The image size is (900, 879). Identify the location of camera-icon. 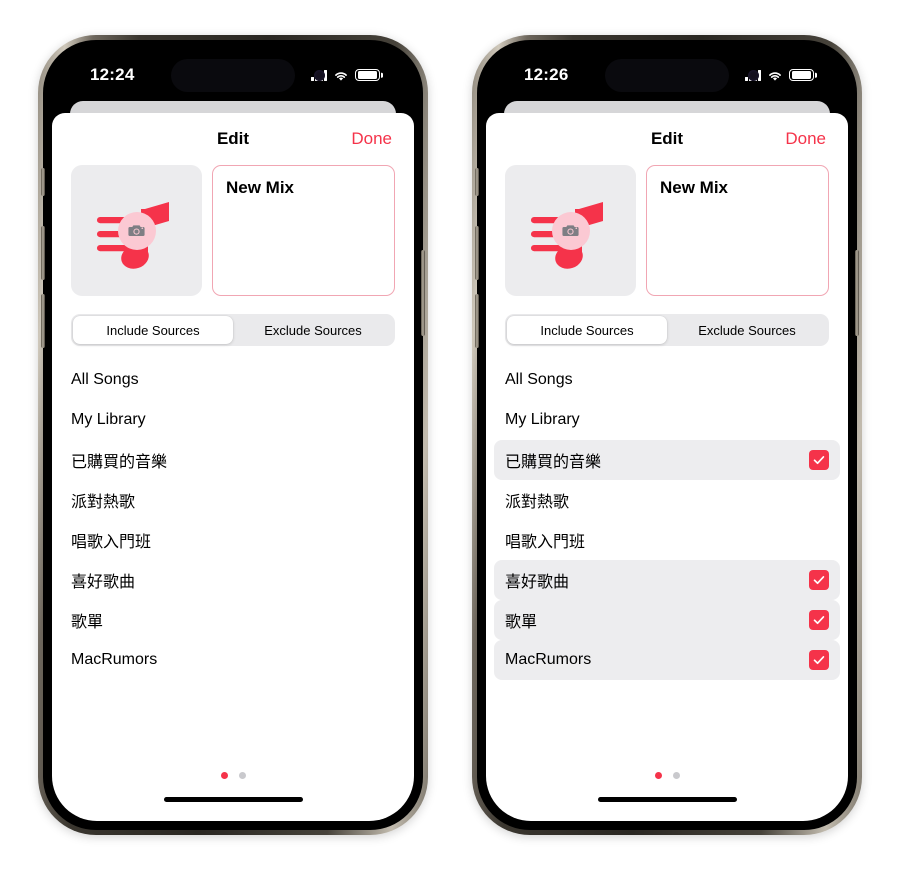
(570, 231).